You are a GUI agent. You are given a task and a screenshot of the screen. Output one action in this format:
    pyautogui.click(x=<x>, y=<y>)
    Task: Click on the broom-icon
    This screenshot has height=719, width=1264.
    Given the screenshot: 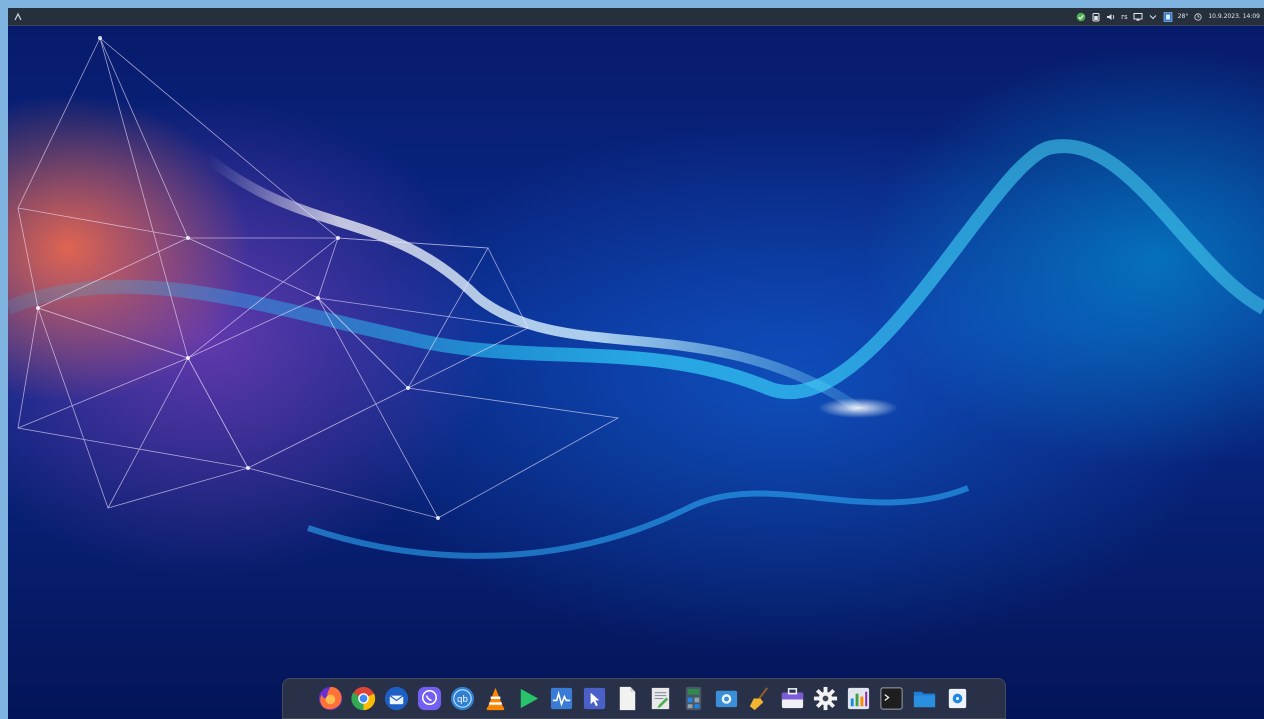 What is the action you would take?
    pyautogui.click(x=759, y=699)
    